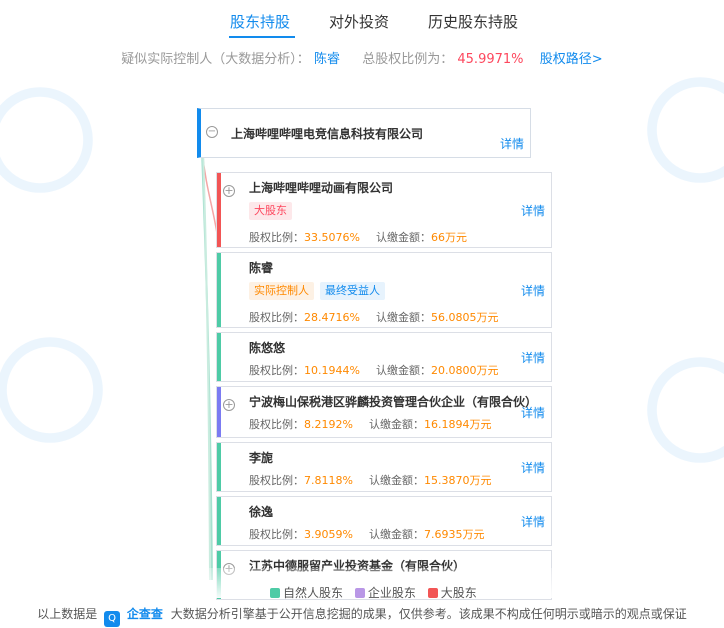  Describe the element at coordinates (408, 59) in the screenshot. I see `ratio-label: 总股权比例为：` at that location.